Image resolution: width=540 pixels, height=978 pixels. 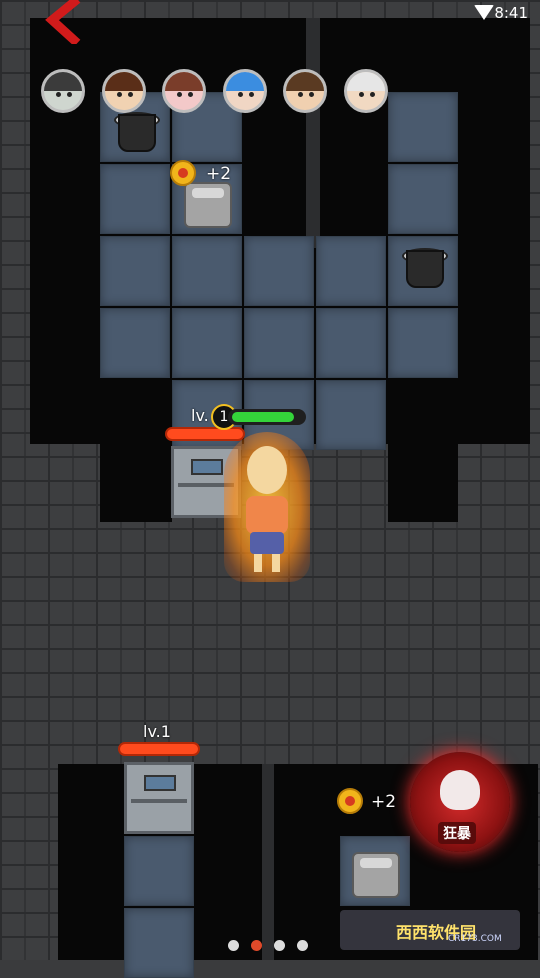 I want to click on avatar-old-man-glasses, so click(x=365, y=91).